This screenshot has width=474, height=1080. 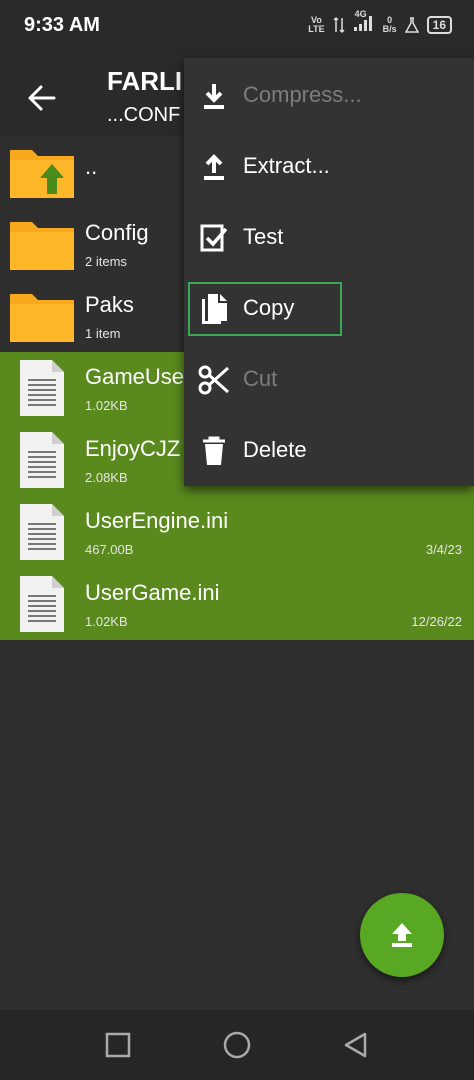 I want to click on scissors-icon, so click(x=214, y=380).